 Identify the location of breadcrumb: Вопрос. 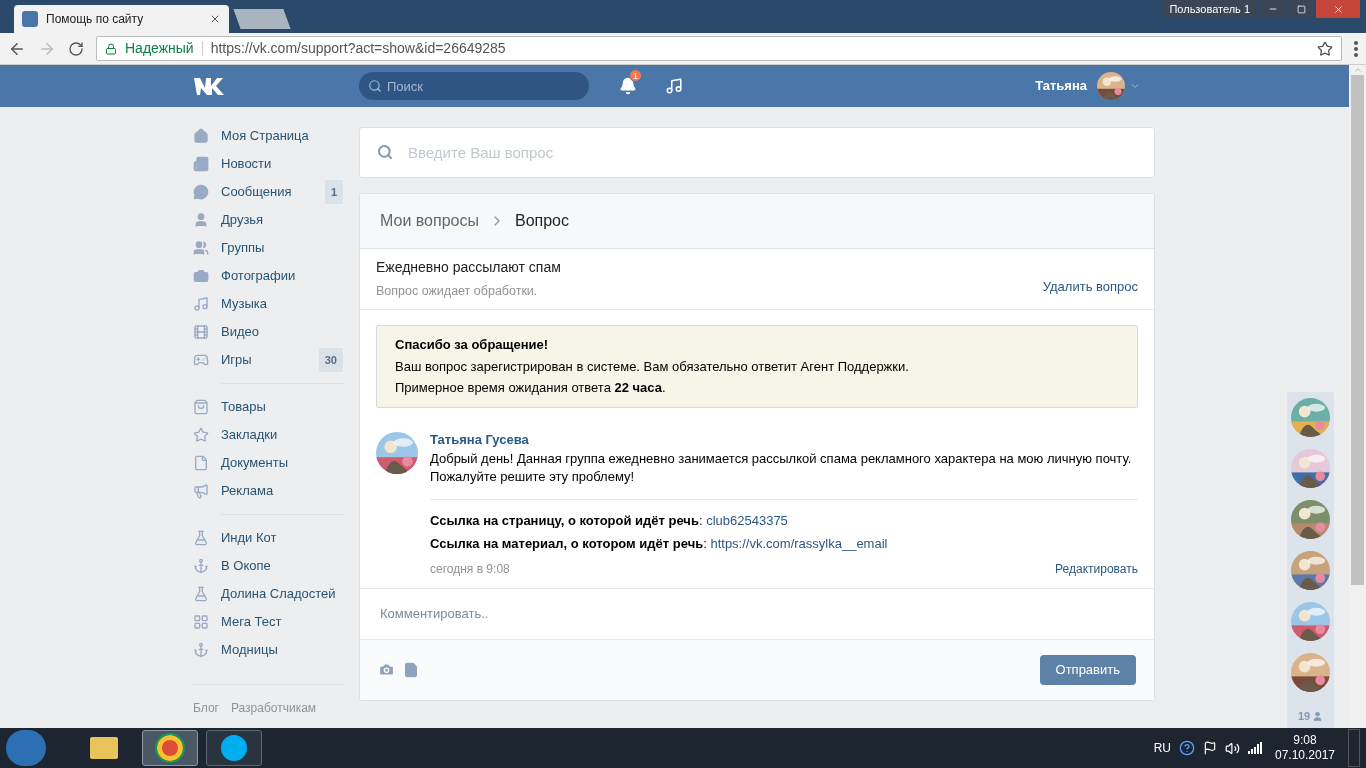
(541, 221).